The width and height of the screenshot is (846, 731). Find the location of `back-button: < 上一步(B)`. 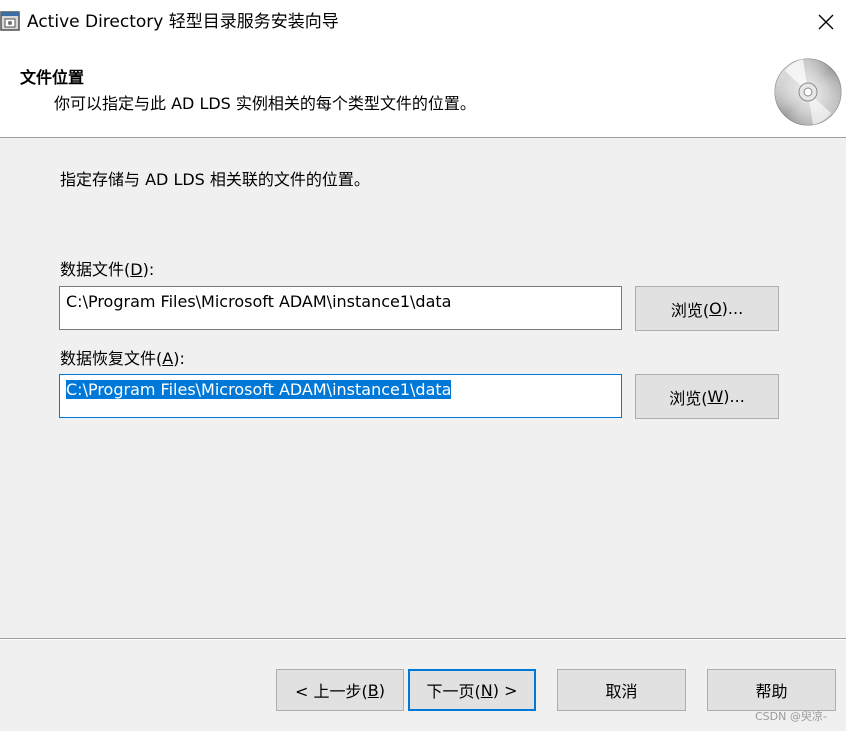

back-button: < 上一步(B) is located at coordinates (340, 690).